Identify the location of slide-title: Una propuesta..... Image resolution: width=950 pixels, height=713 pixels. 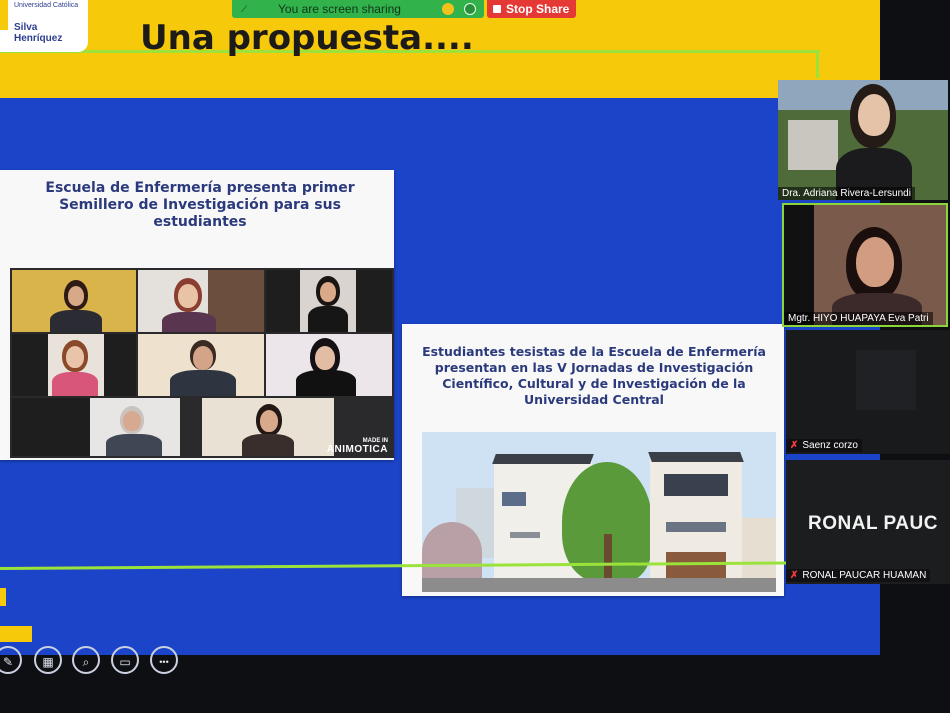
(307, 38).